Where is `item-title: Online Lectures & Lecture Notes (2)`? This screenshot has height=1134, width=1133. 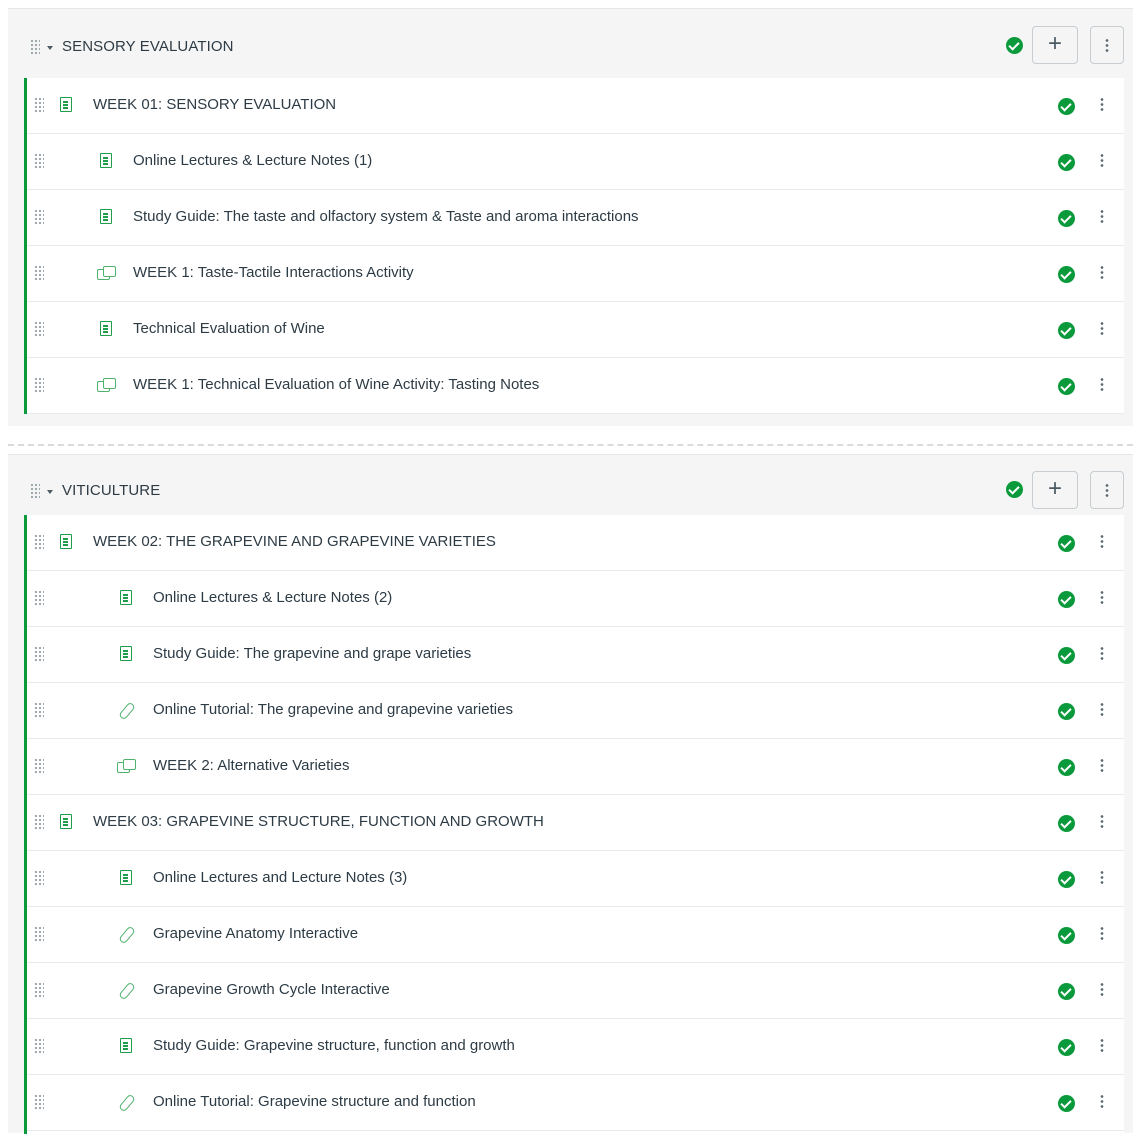
item-title: Online Lectures & Lecture Notes (2) is located at coordinates (272, 597).